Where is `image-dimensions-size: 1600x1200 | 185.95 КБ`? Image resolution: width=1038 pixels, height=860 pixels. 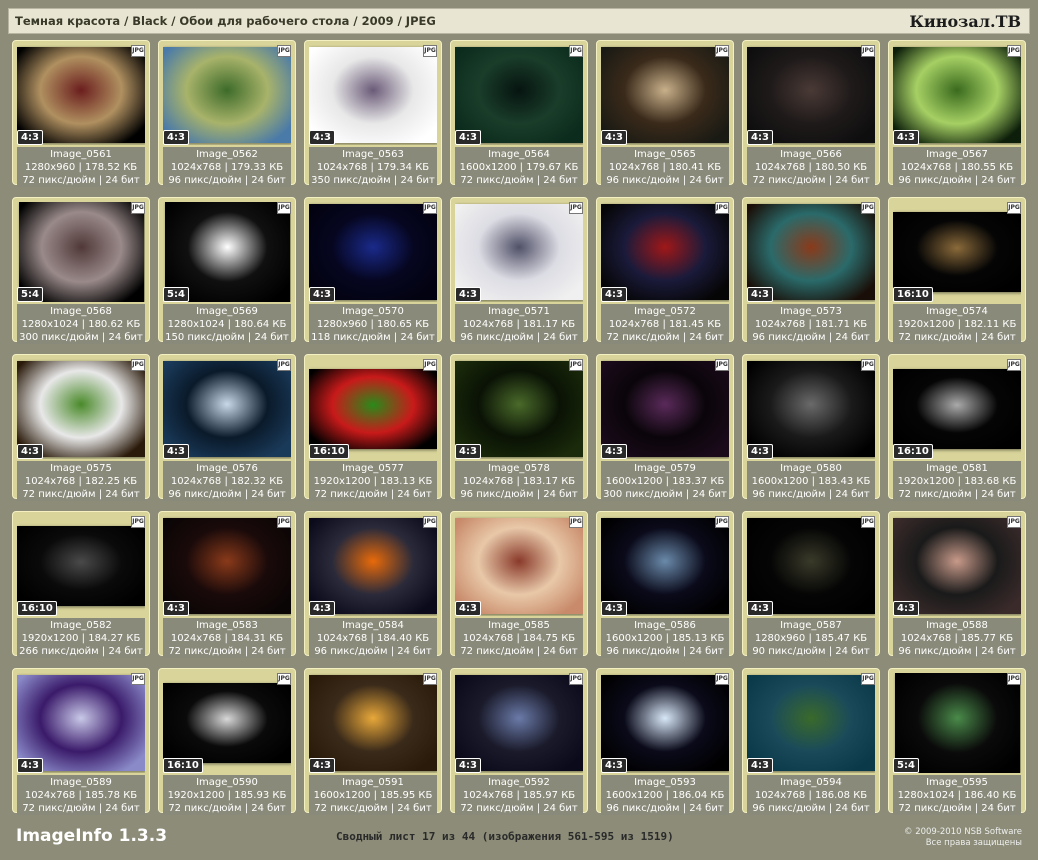
image-dimensions-size: 1600x1200 | 185.95 КБ is located at coordinates (373, 795).